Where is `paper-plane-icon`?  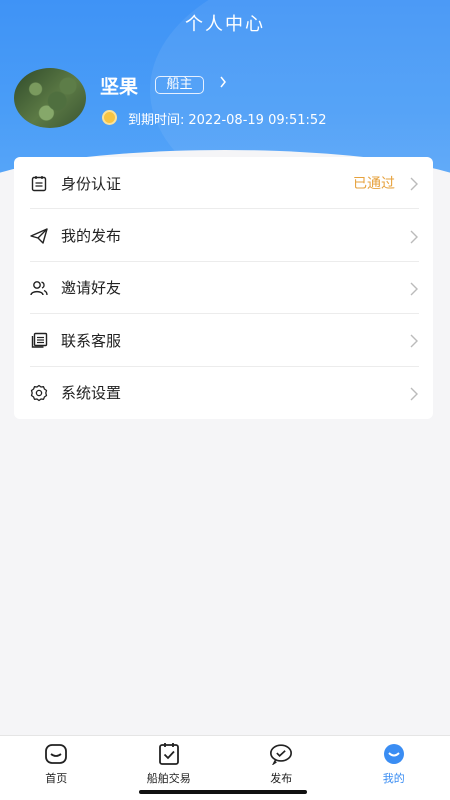
paper-plane-icon is located at coordinates (39, 236).